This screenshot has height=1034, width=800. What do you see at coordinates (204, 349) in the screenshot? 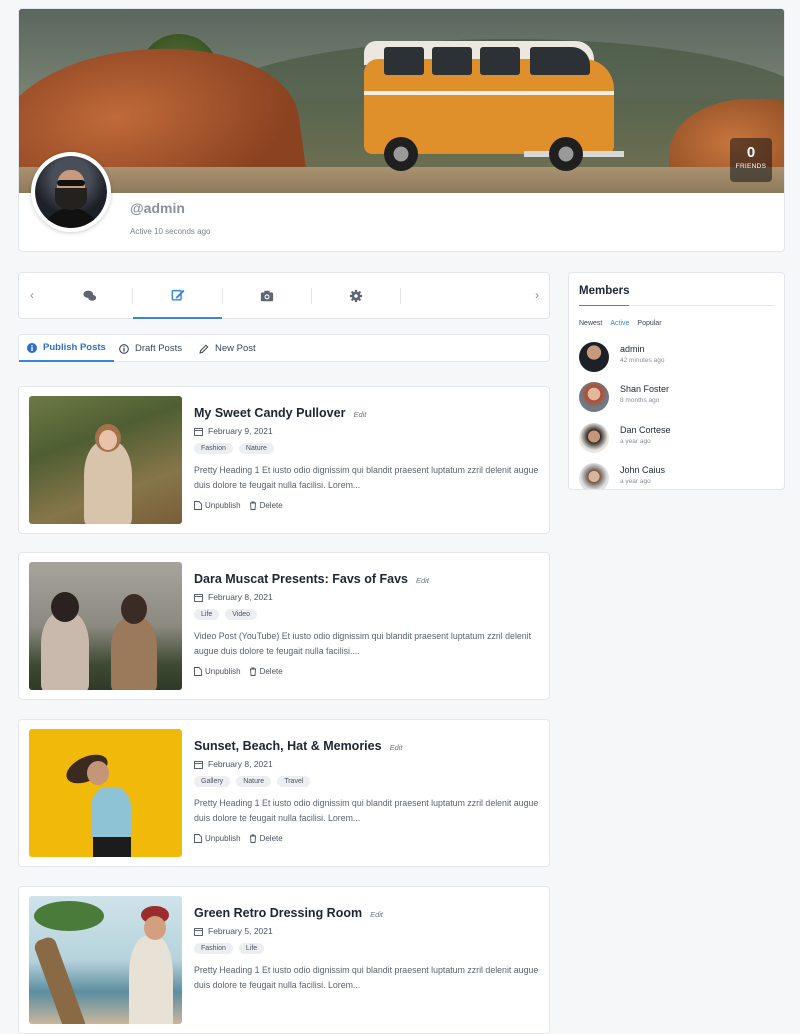
I see `pencil-icon` at bounding box center [204, 349].